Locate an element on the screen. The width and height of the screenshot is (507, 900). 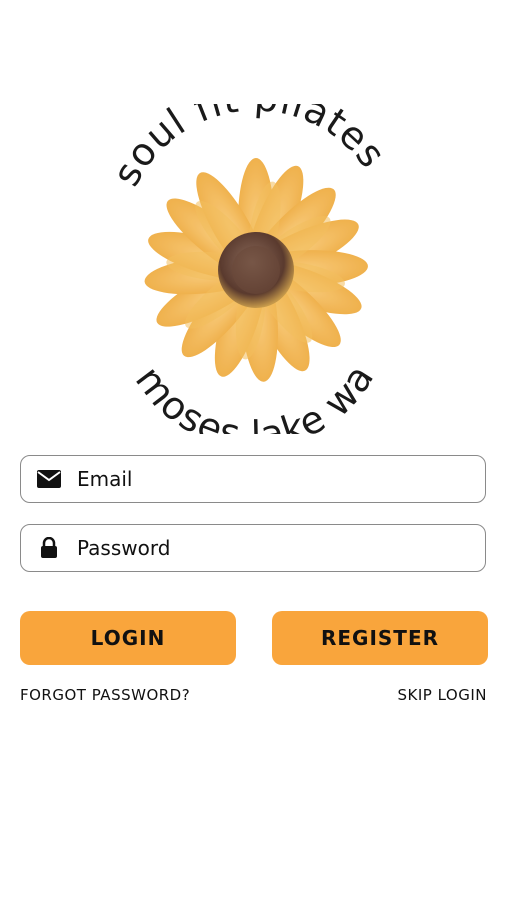
password-field is located at coordinates (253, 548).